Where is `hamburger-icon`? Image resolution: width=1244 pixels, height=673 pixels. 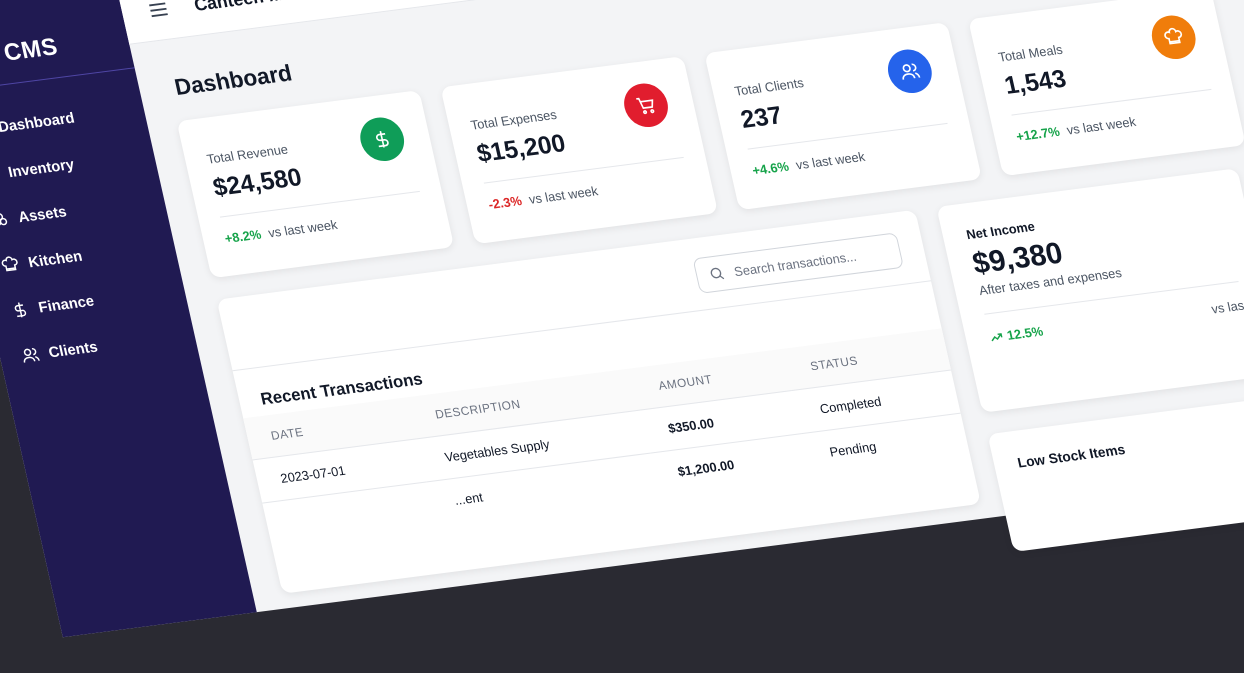 hamburger-icon is located at coordinates (158, 11).